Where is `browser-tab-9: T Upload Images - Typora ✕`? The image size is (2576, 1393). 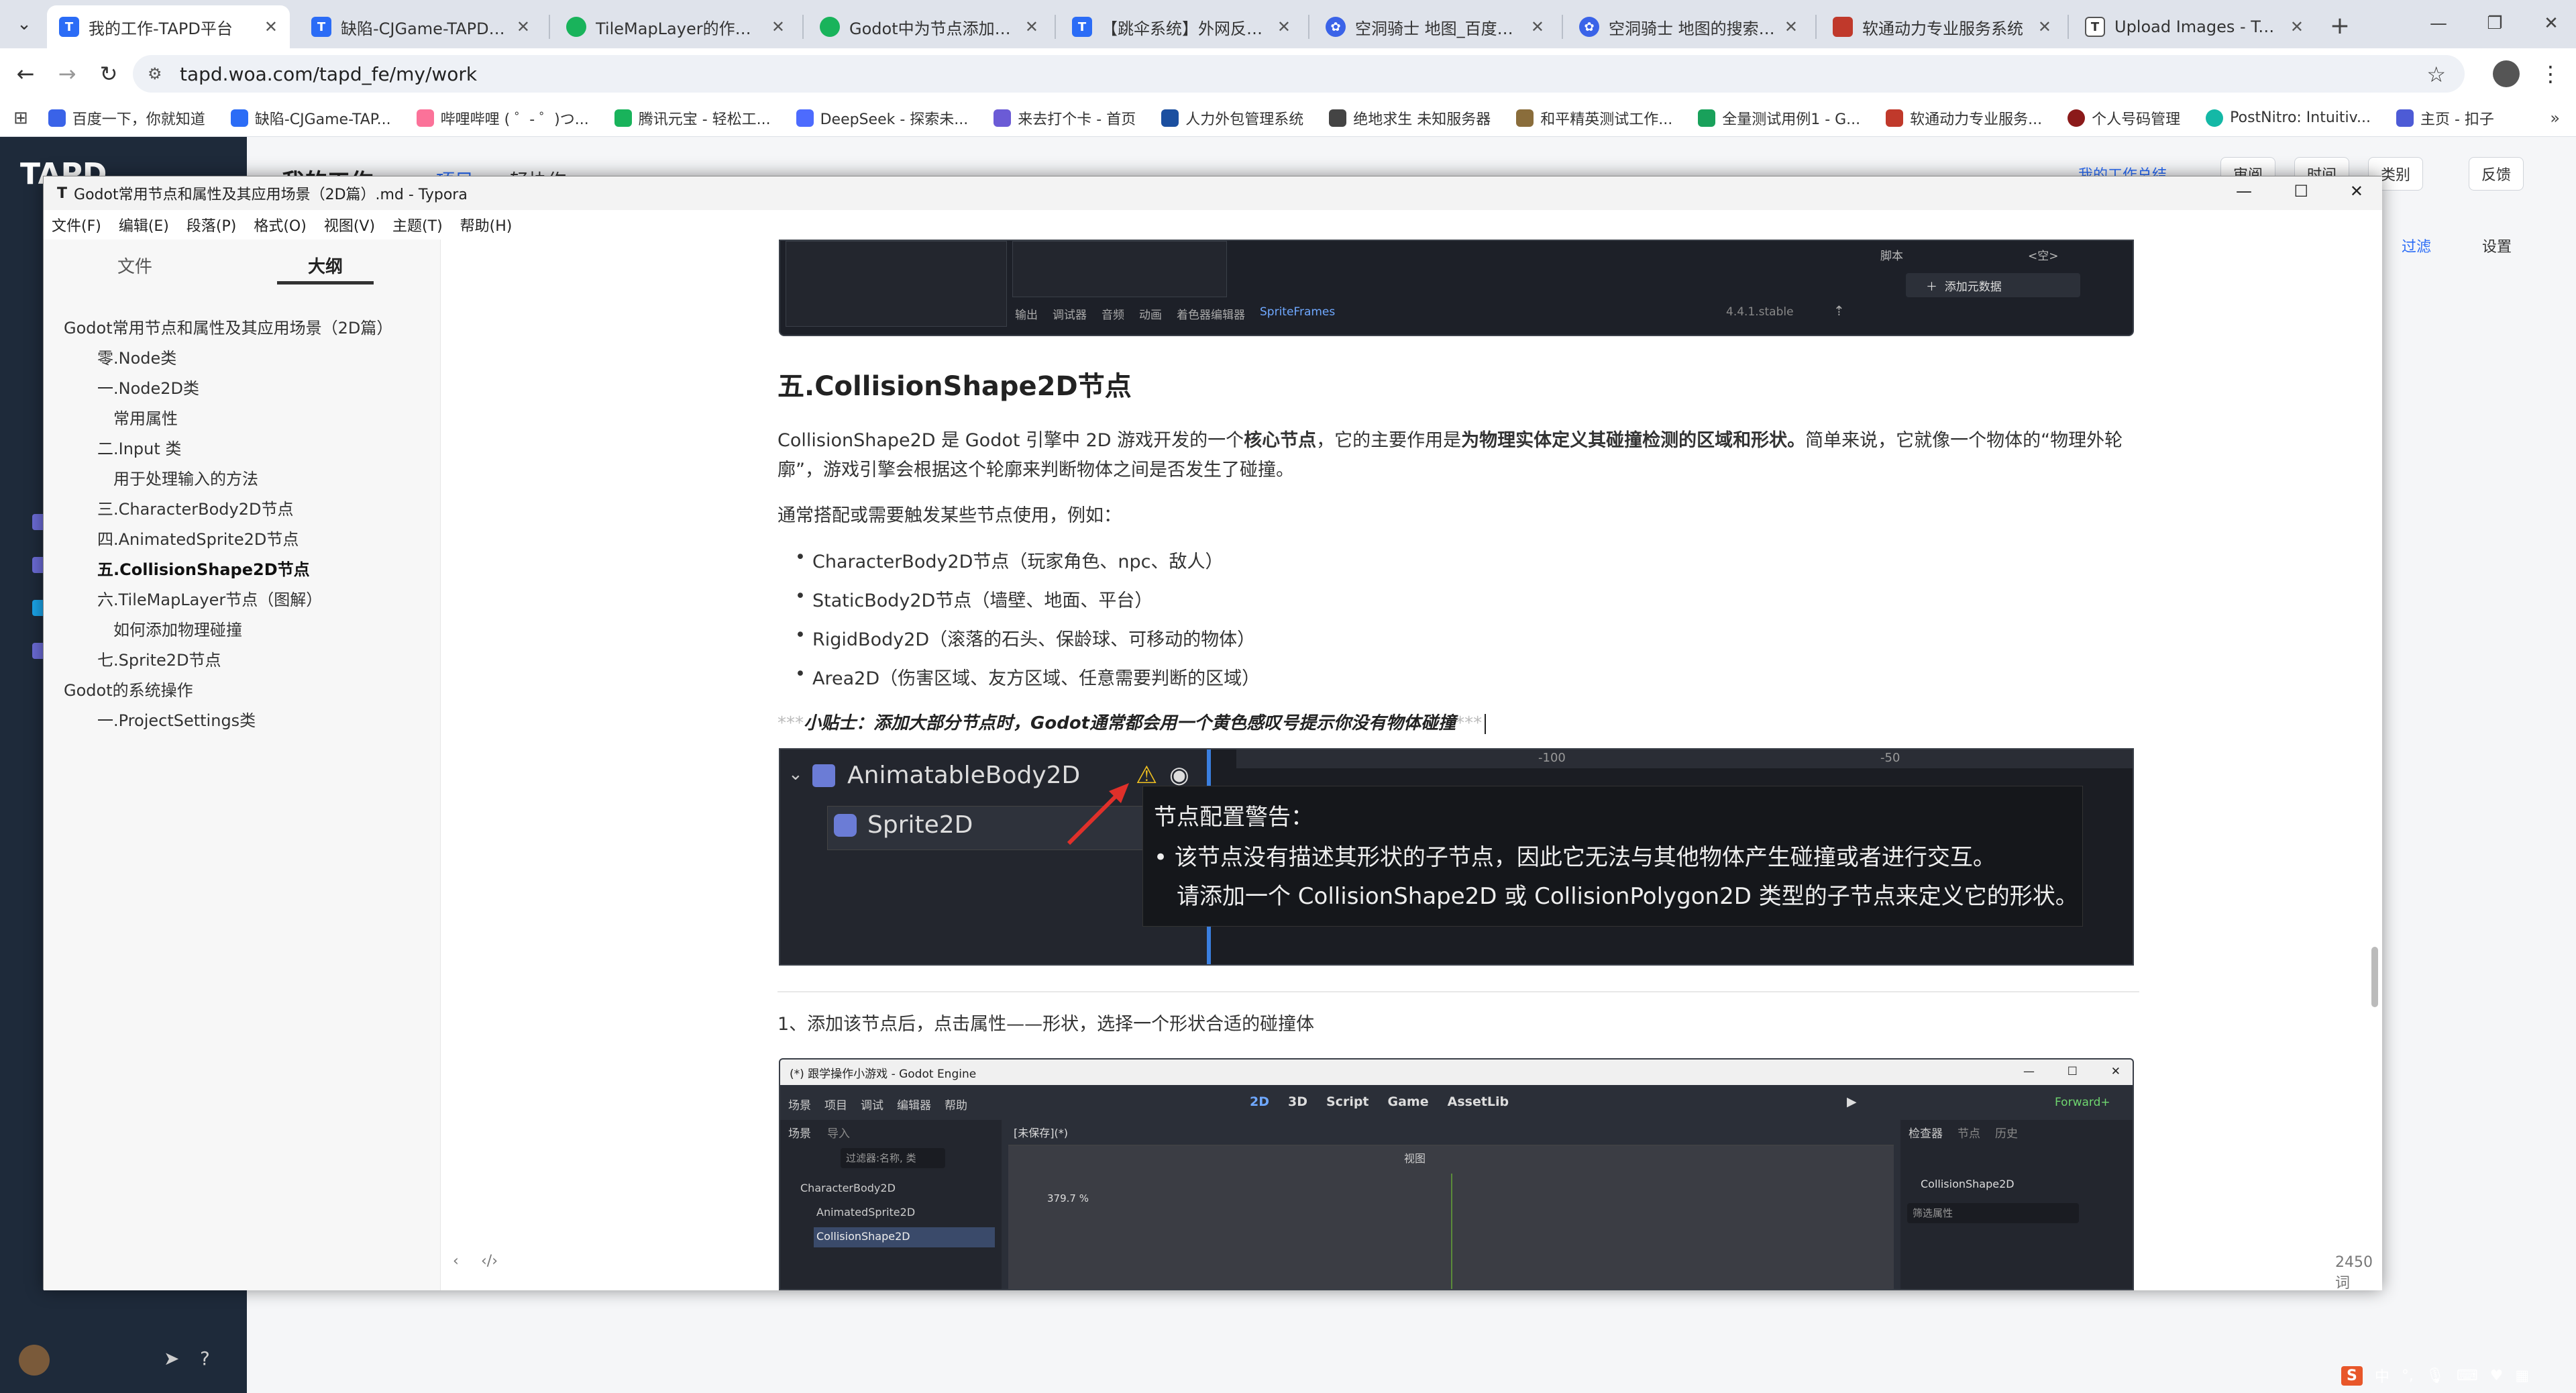 browser-tab-9: T Upload Images - Typora ✕ is located at coordinates (2194, 26).